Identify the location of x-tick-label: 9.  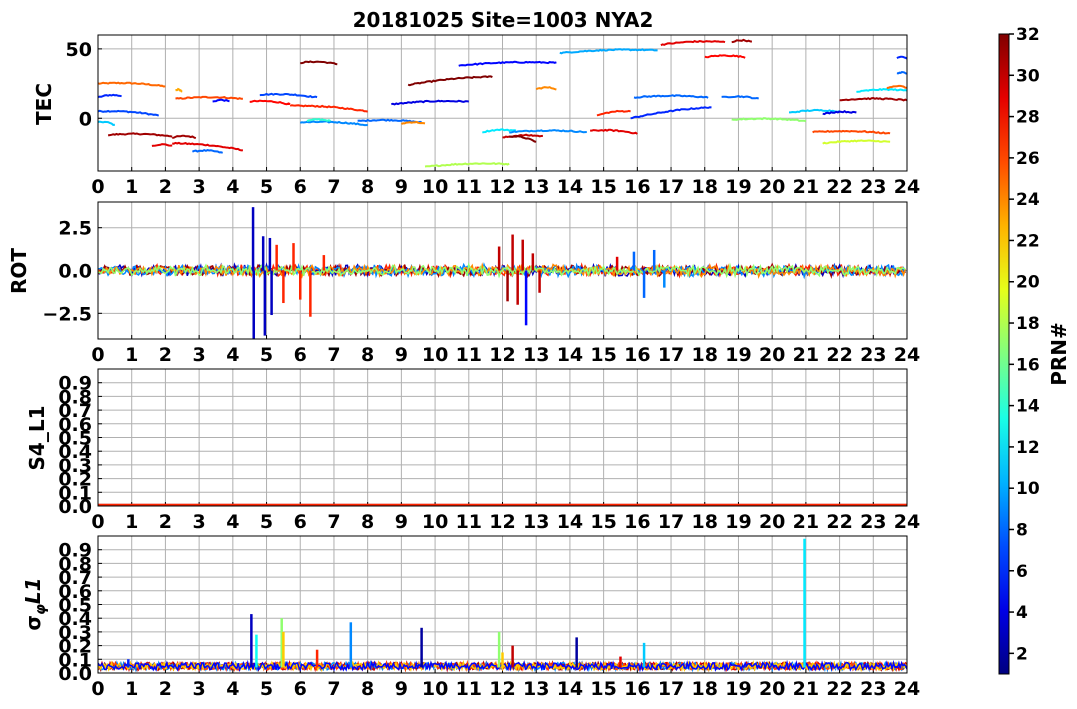
(401, 355).